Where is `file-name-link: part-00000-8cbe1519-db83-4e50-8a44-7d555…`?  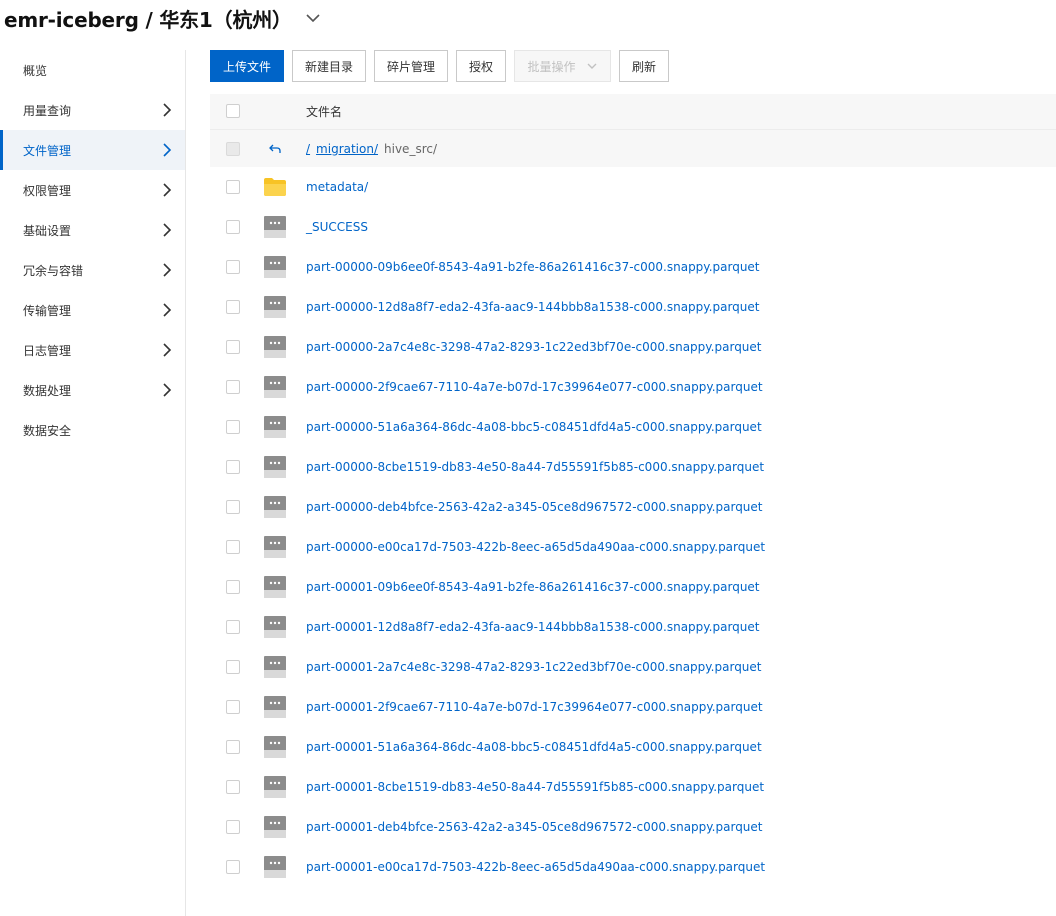
file-name-link: part-00000-8cbe1519-db83-4e50-8a44-7d555… is located at coordinates (535, 467).